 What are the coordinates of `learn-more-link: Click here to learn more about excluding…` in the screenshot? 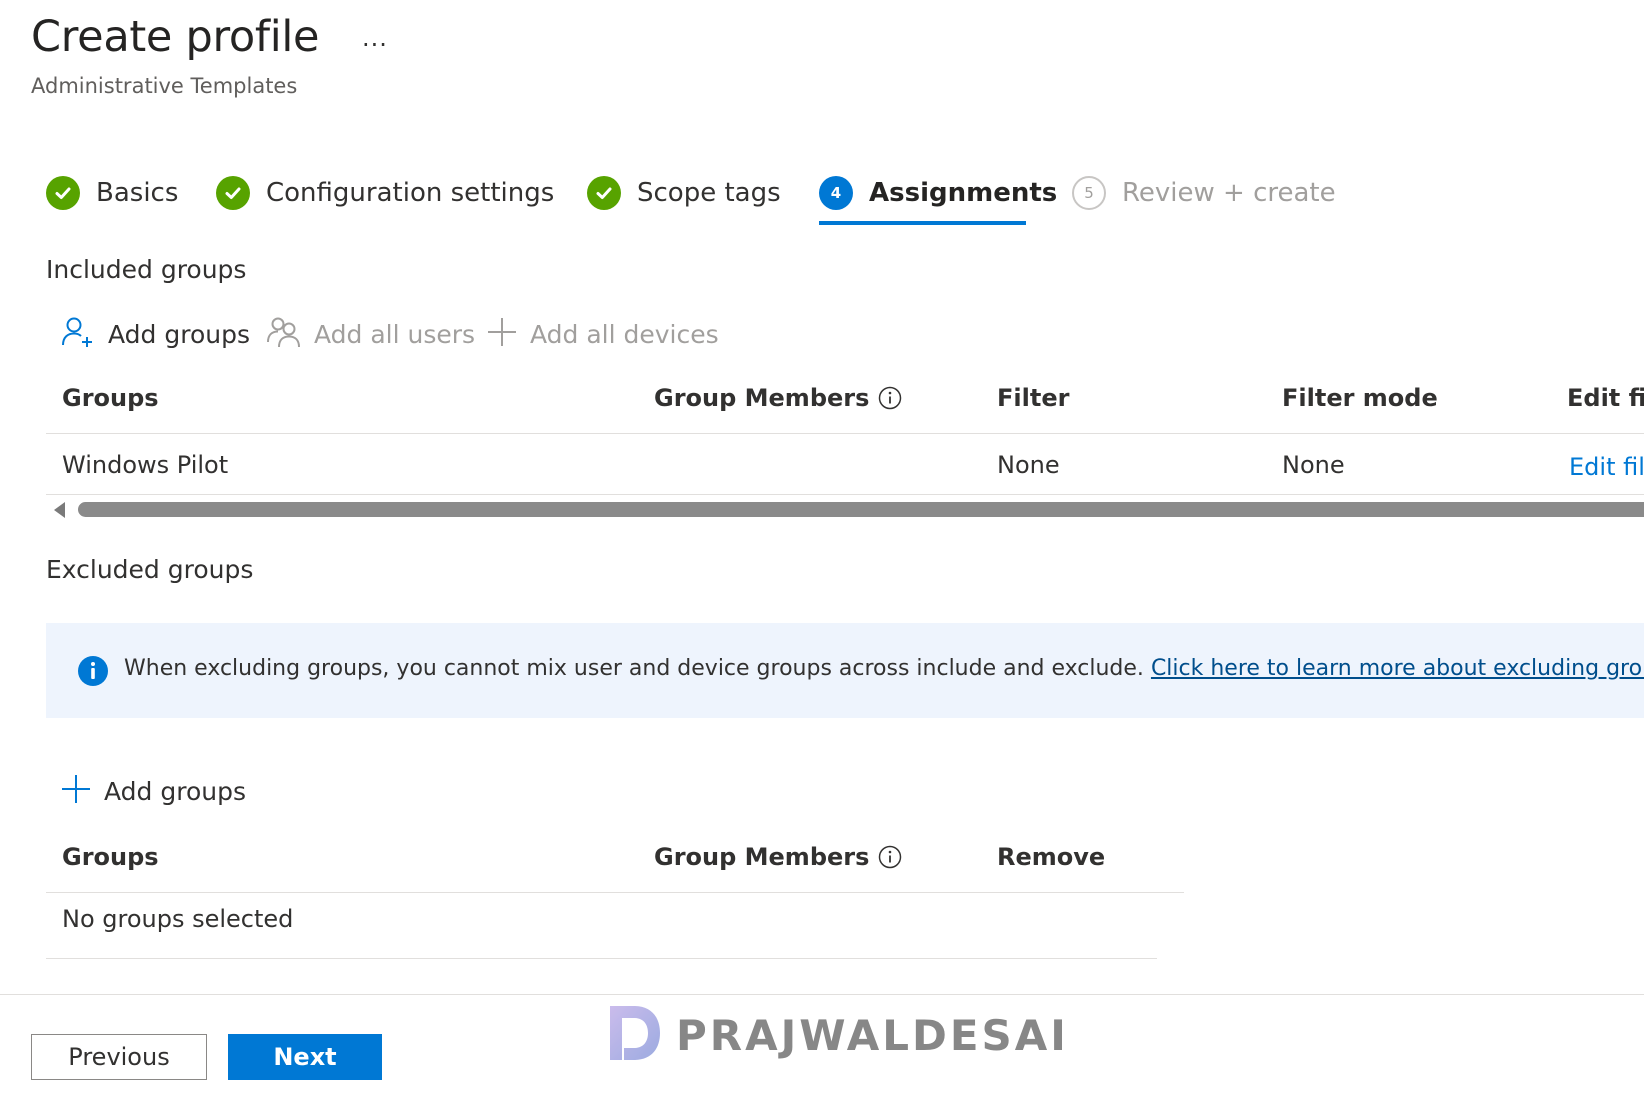 It's located at (1397, 668).